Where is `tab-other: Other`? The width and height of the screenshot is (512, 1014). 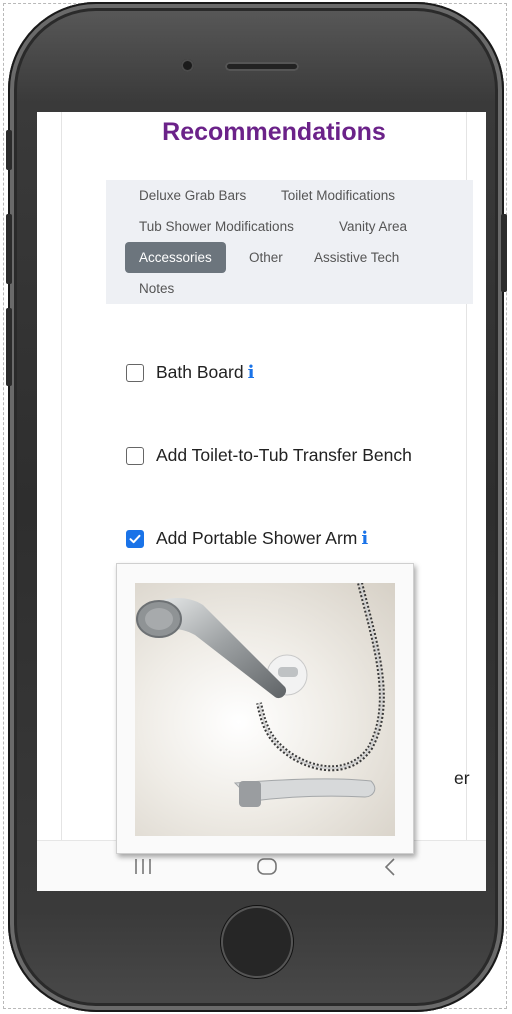
tab-other: Other is located at coordinates (266, 257).